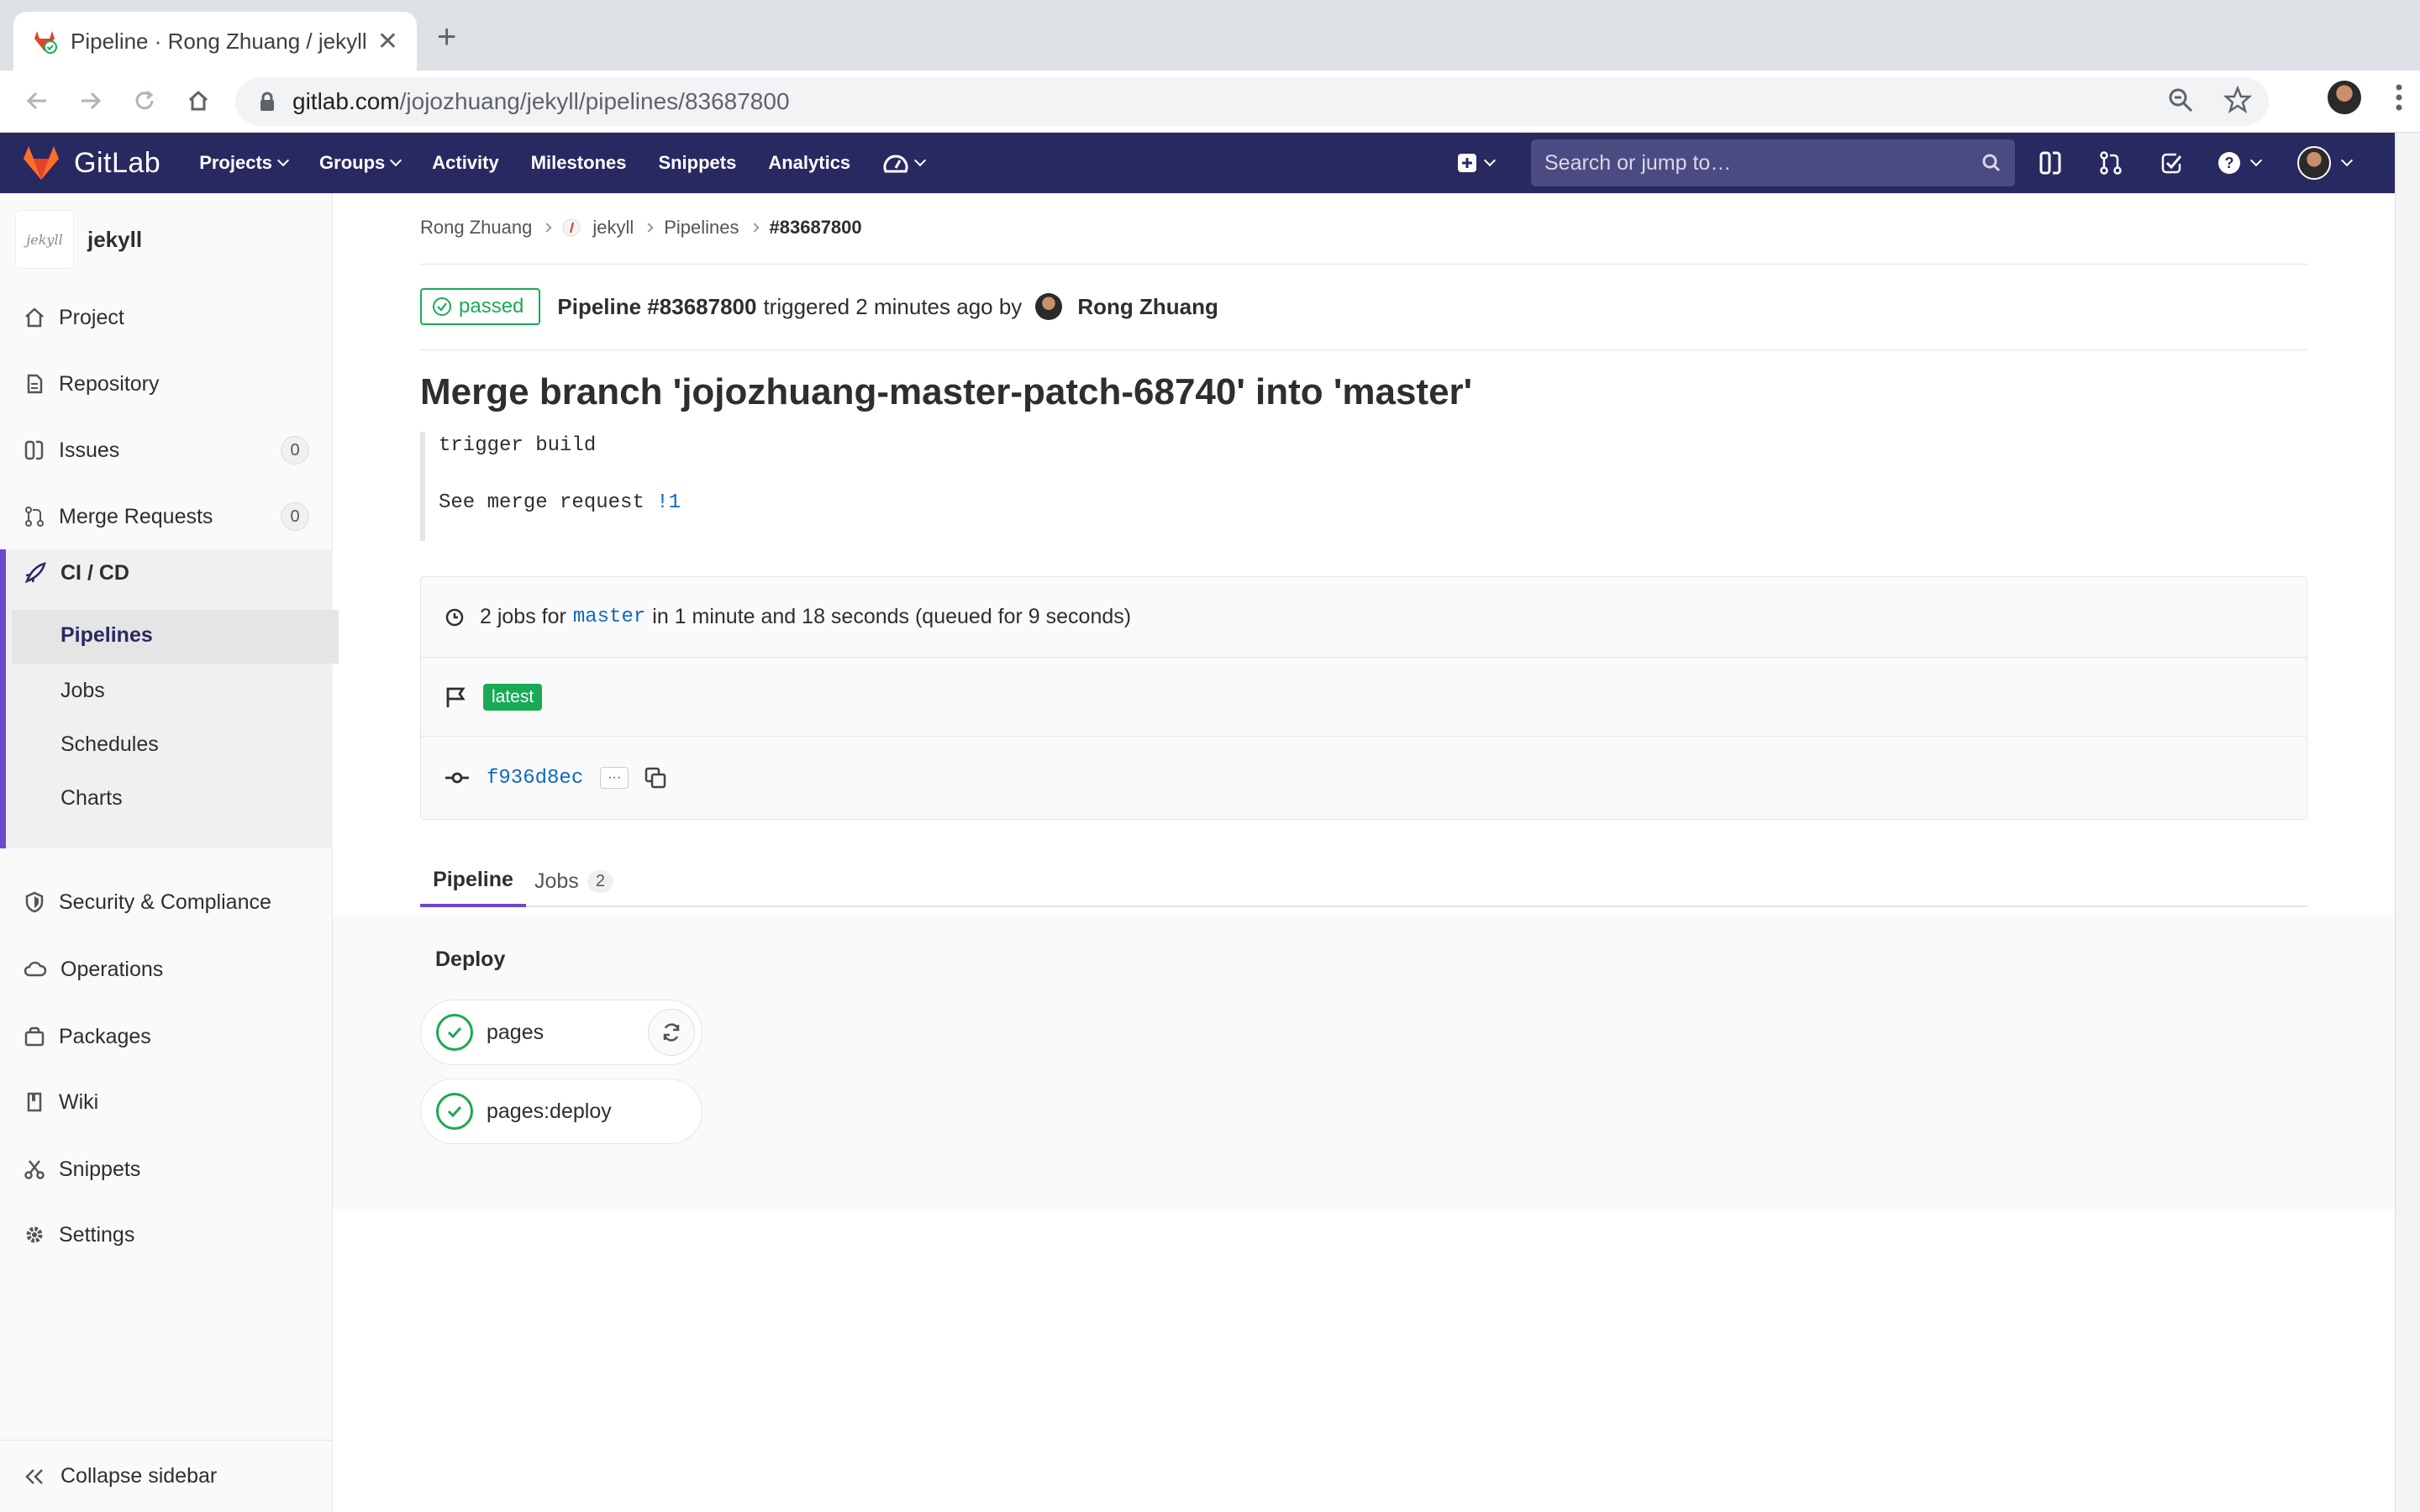  I want to click on sidebar-cicd-section: CI / CD Pipelines Jobs Schedules Charts, so click(169, 698).